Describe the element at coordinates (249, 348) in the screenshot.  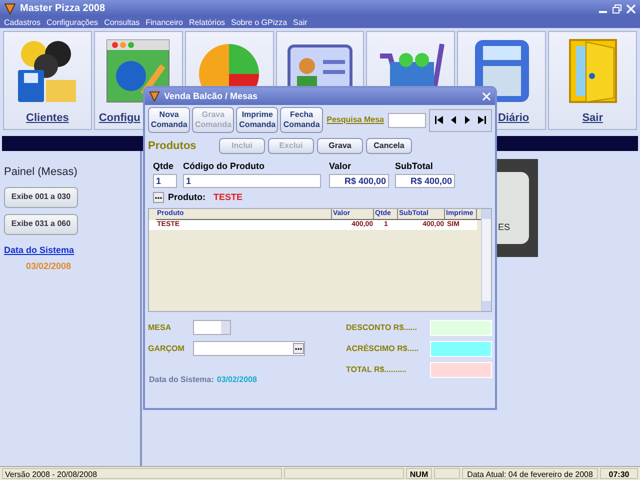
I see `waiter-field` at that location.